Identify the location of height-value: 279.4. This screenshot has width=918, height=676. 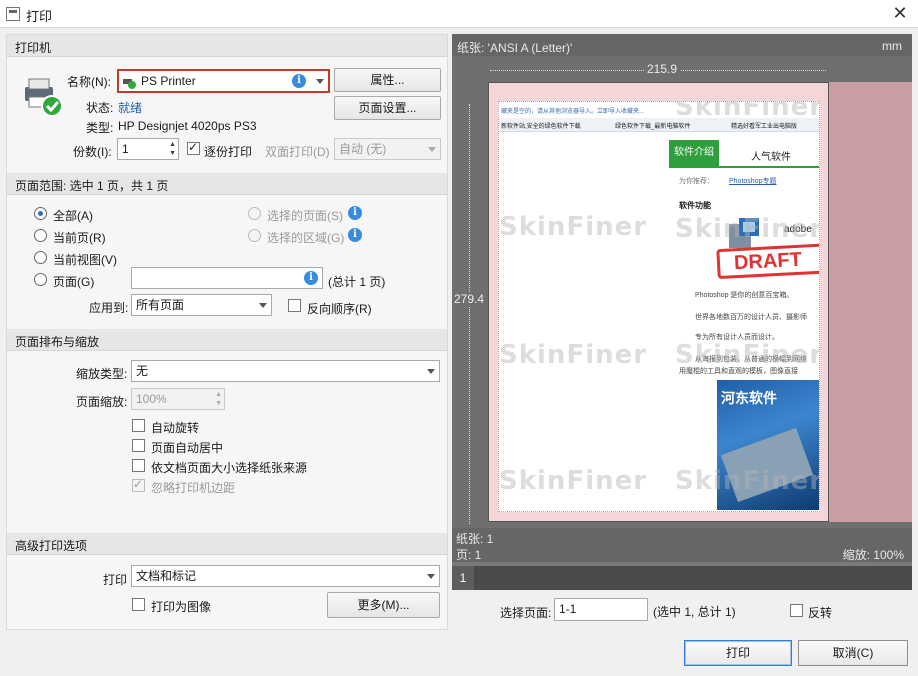
(469, 299).